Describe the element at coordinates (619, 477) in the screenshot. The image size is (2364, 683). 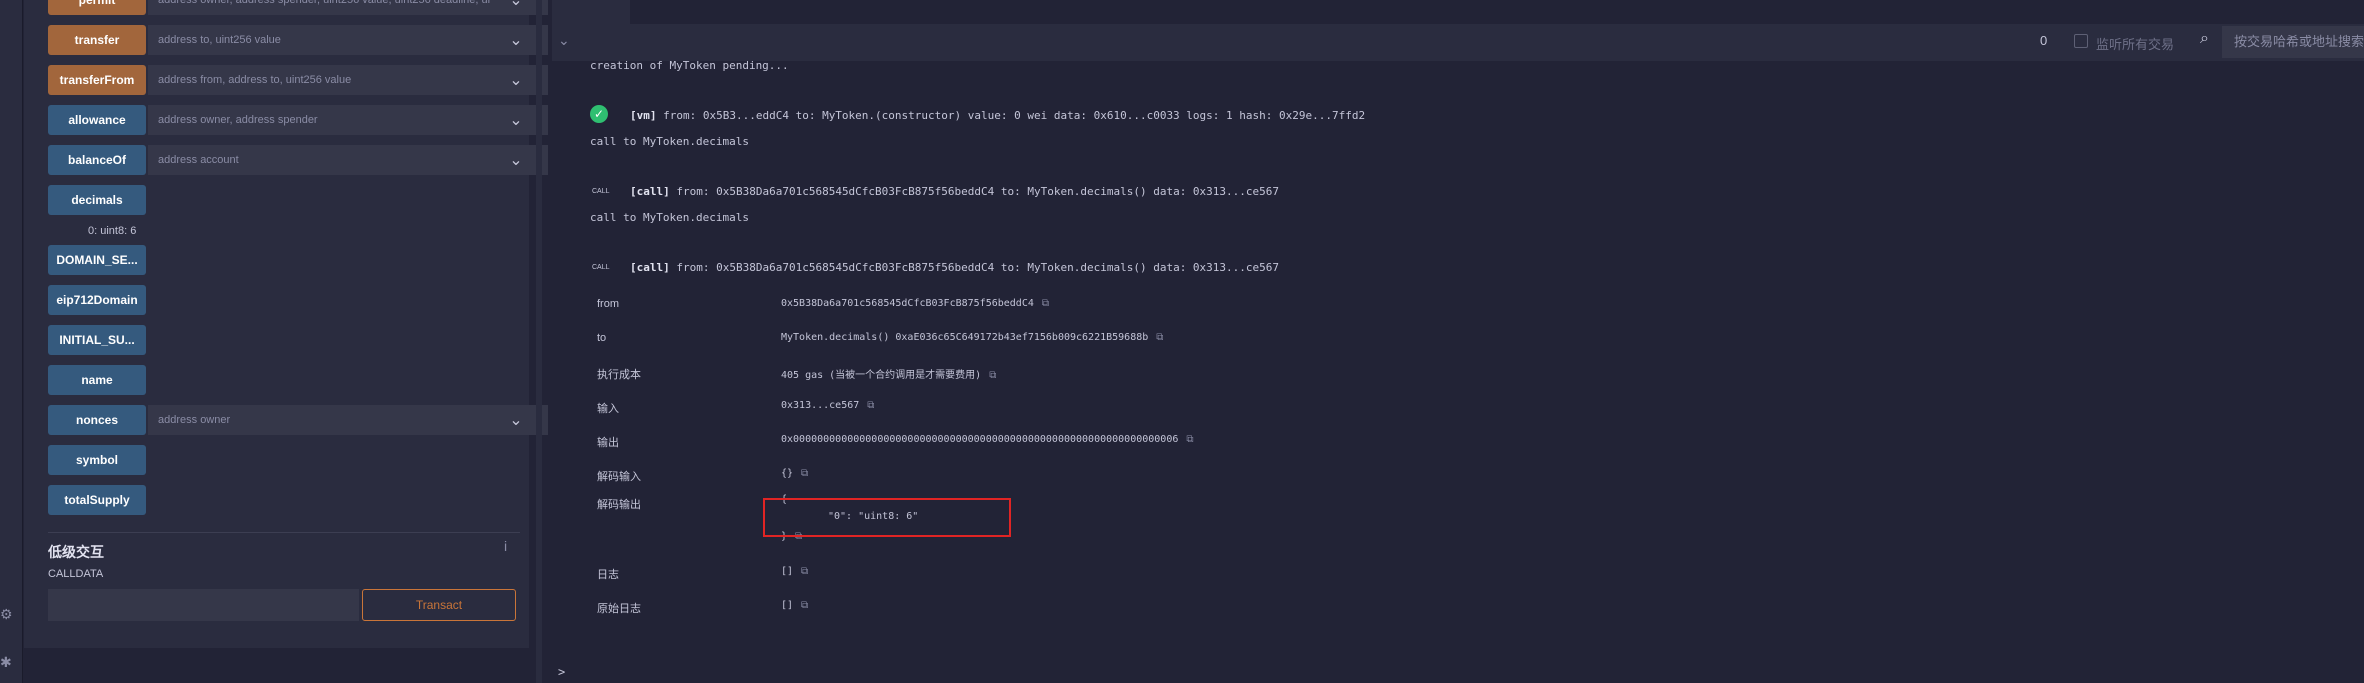
I see `detail-label-decoded-input: 解码输入` at that location.